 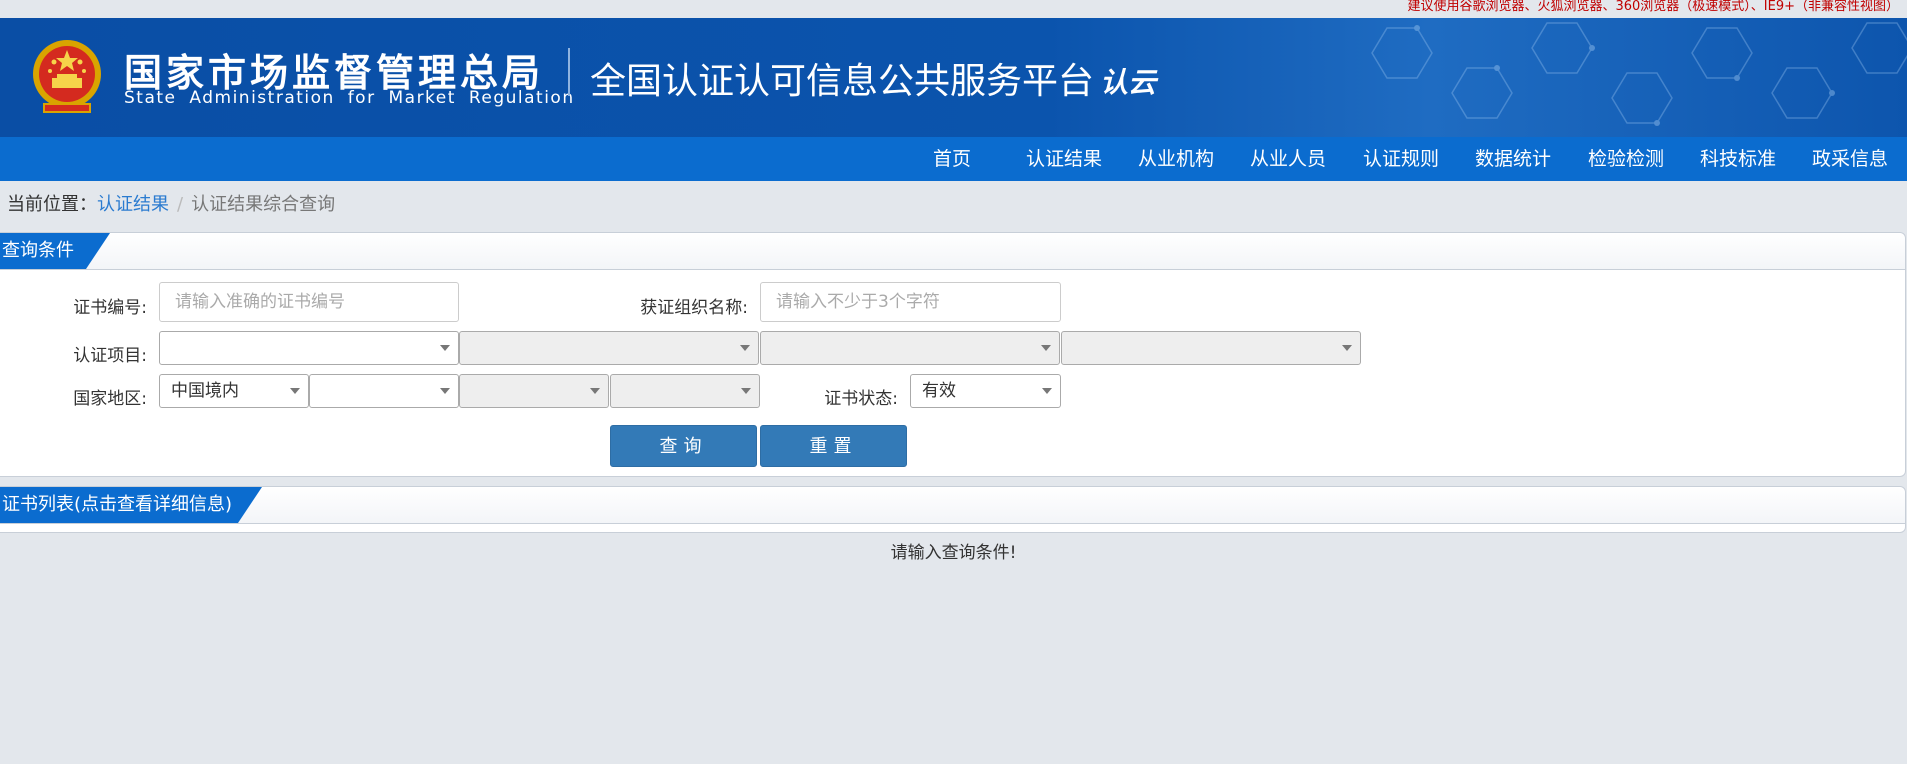 I want to click on nav-item-home: 首页, so click(x=952, y=159).